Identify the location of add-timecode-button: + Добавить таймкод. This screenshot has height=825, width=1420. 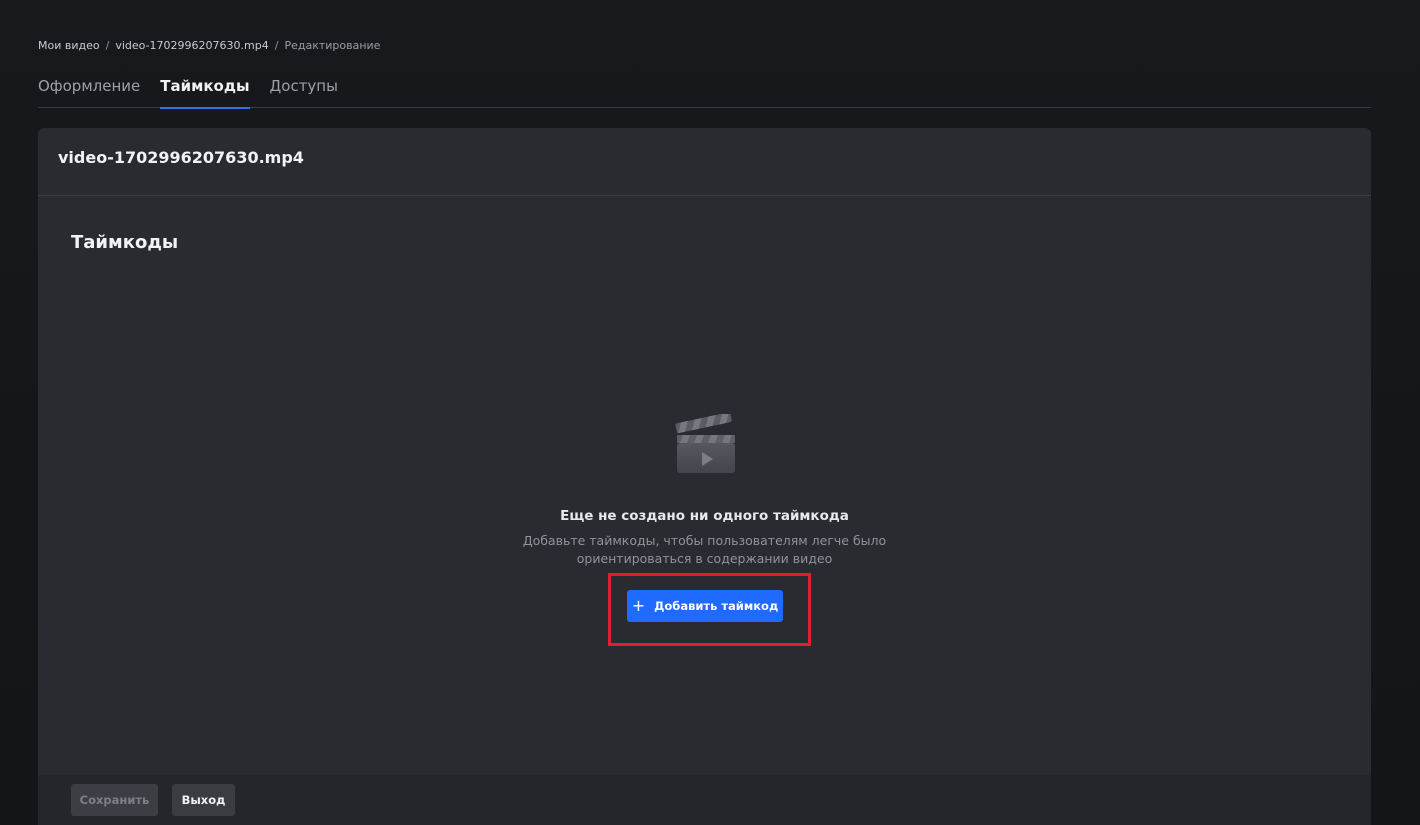
(705, 606).